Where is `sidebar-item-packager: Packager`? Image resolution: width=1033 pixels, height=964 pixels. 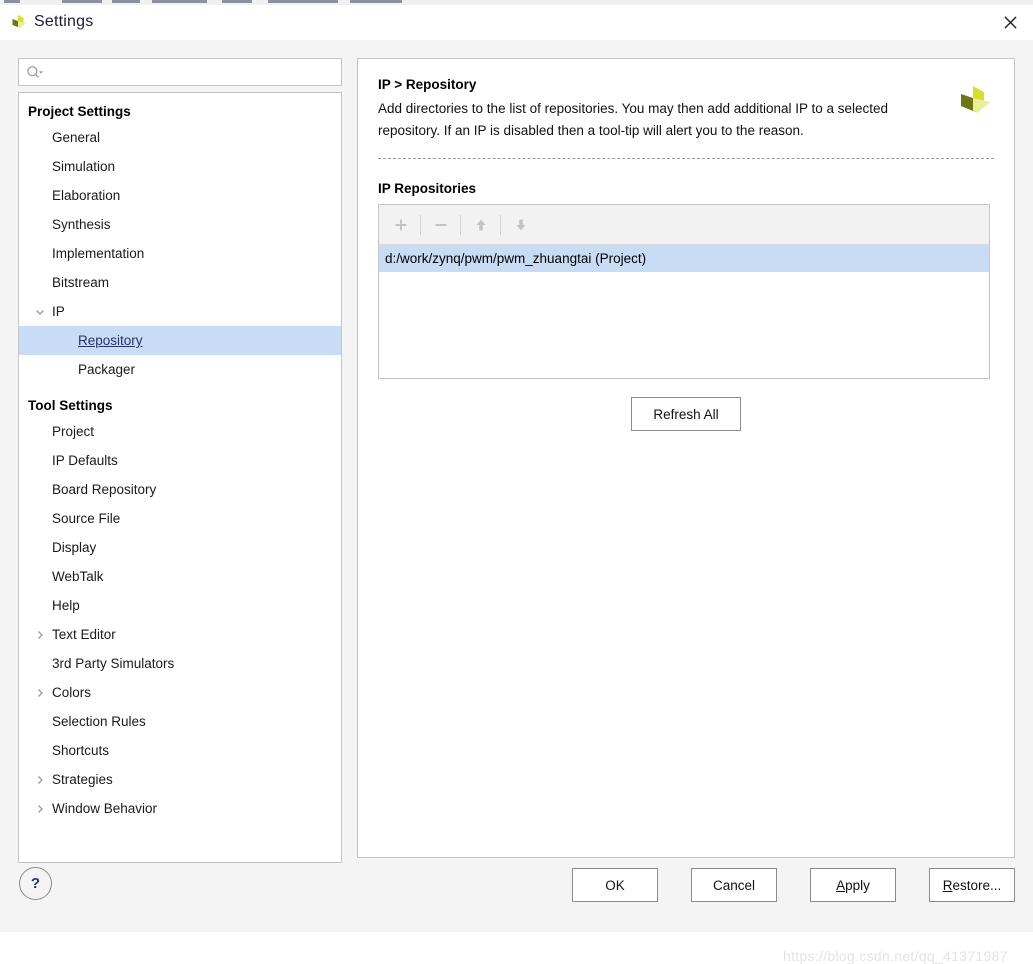 sidebar-item-packager: Packager is located at coordinates (180, 369).